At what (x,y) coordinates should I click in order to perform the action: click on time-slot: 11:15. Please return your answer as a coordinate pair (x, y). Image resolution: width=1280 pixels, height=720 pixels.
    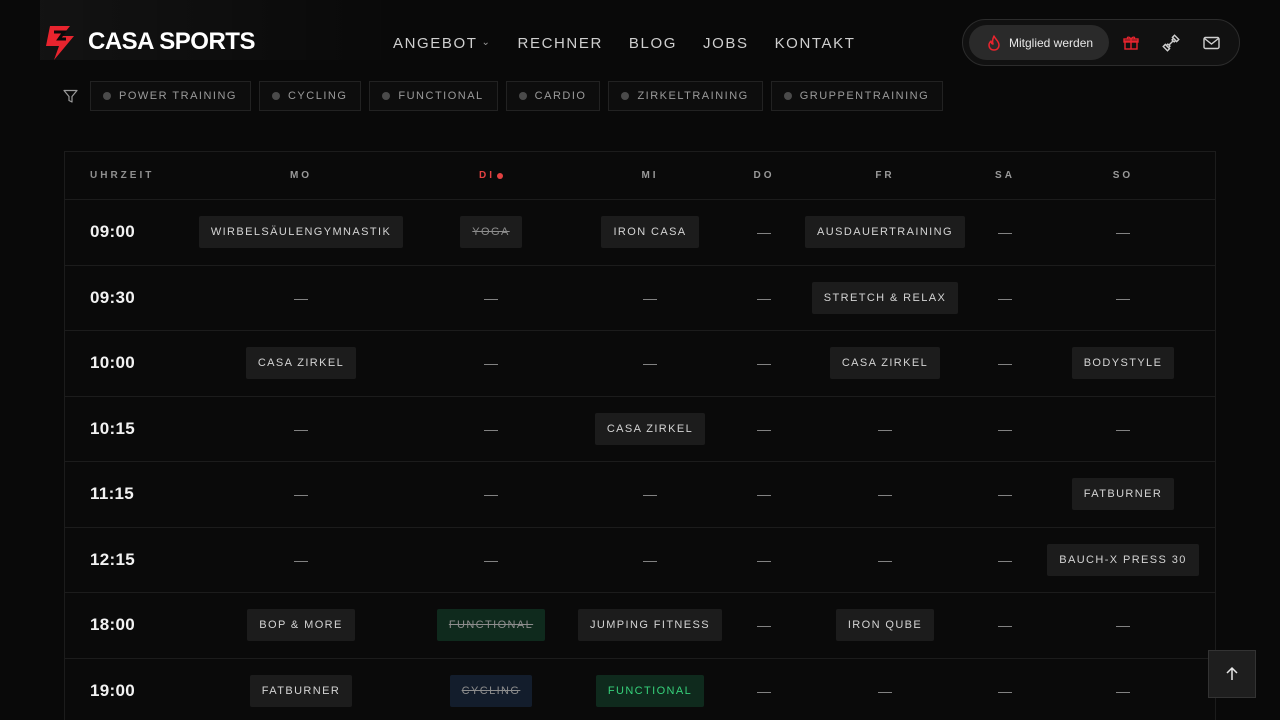
    Looking at the image, I should click on (130, 494).